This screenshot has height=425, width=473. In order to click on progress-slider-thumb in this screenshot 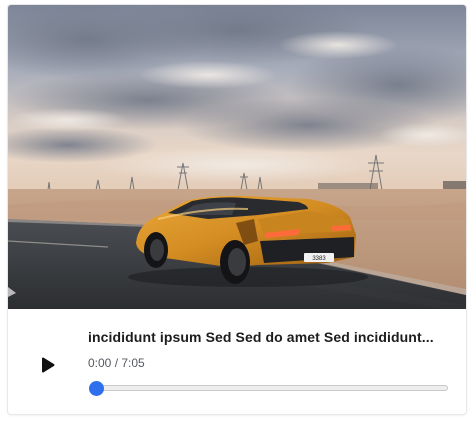, I will do `click(96, 388)`.